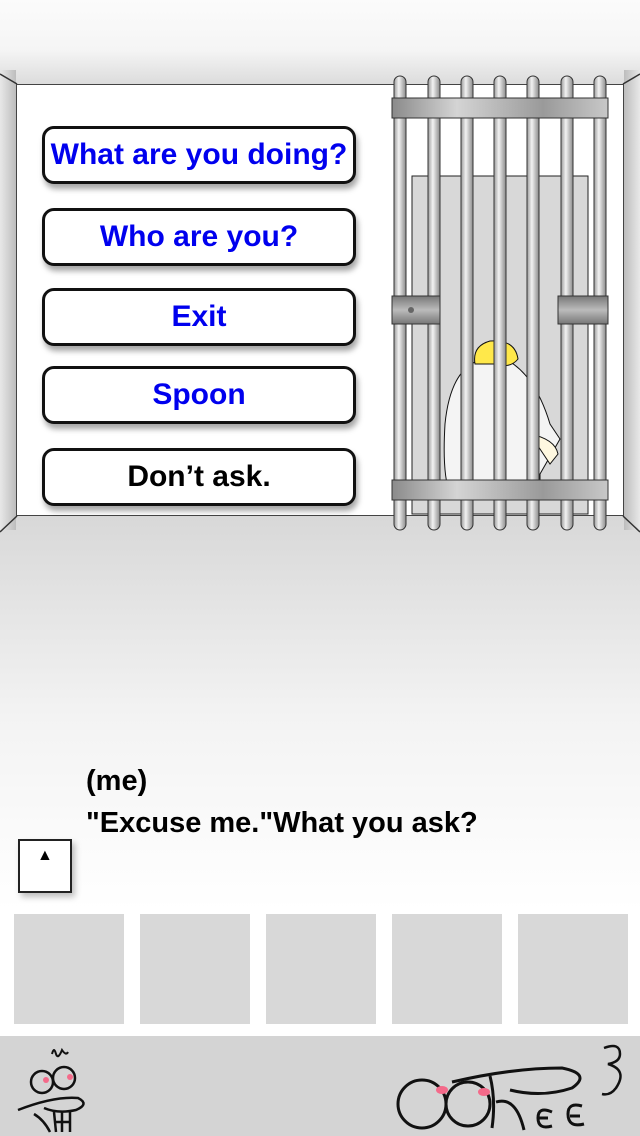 This screenshot has height=1136, width=640. I want to click on choice-what-are-you-doing: What are you doing?, so click(199, 155).